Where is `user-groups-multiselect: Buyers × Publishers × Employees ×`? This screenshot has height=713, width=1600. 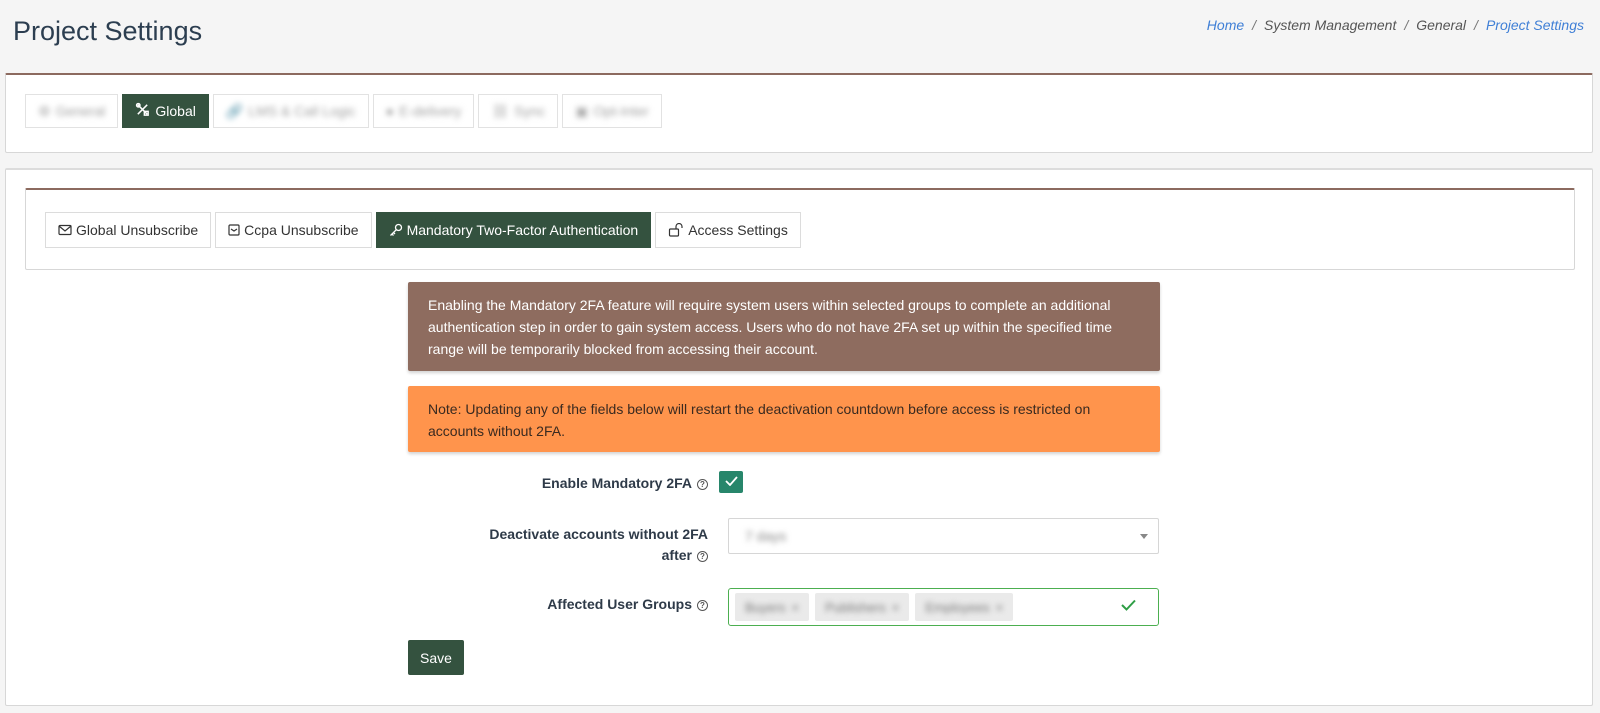 user-groups-multiselect: Buyers × Publishers × Employees × is located at coordinates (943, 607).